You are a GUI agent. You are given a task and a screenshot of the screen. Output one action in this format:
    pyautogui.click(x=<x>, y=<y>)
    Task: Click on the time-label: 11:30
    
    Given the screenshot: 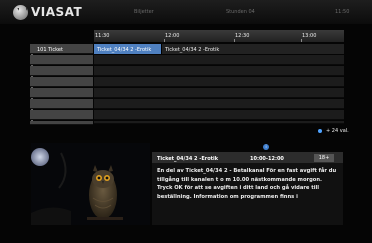 What is the action you would take?
    pyautogui.click(x=102, y=36)
    